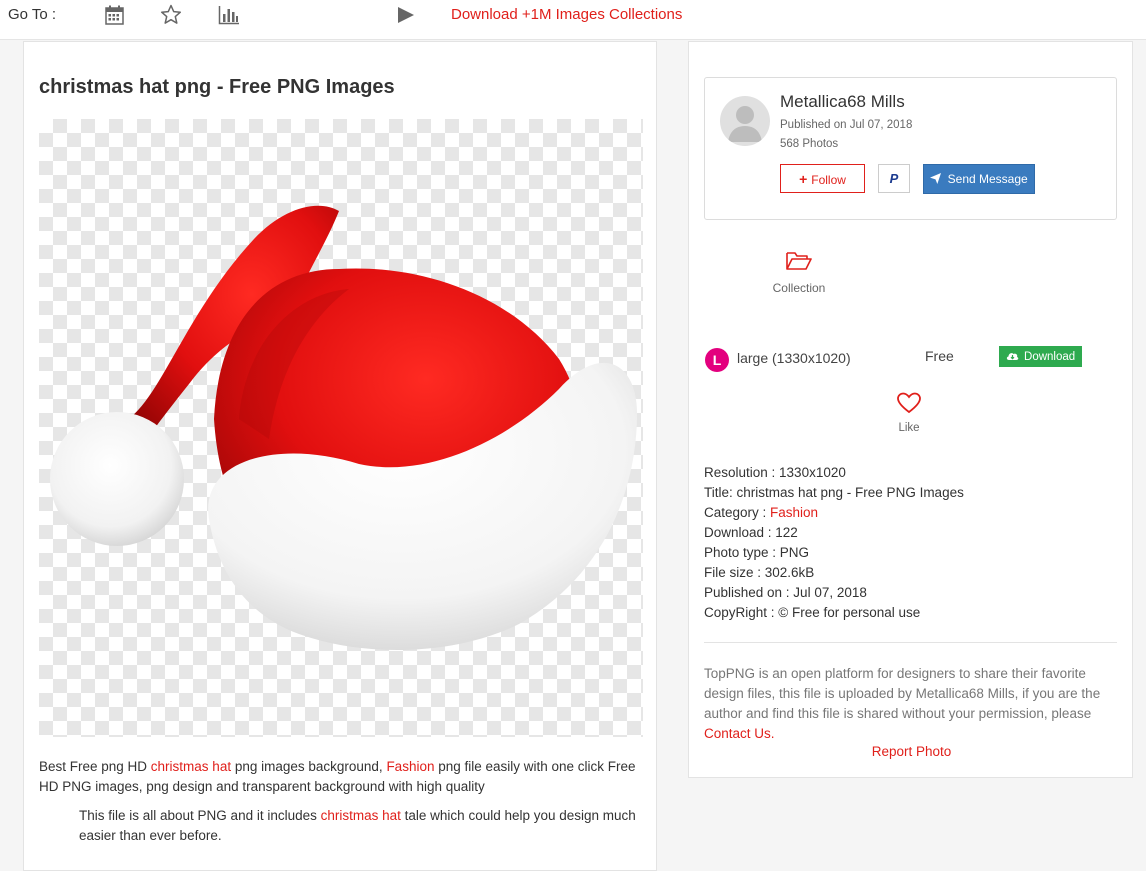  I want to click on like-button: Like, so click(909, 412).